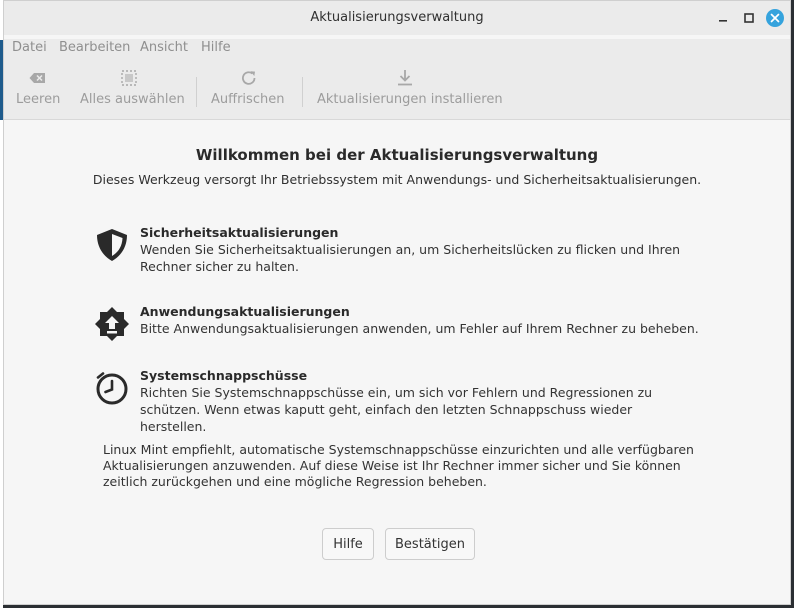 Image resolution: width=794 pixels, height=608 pixels. I want to click on close-icon, so click(775, 18).